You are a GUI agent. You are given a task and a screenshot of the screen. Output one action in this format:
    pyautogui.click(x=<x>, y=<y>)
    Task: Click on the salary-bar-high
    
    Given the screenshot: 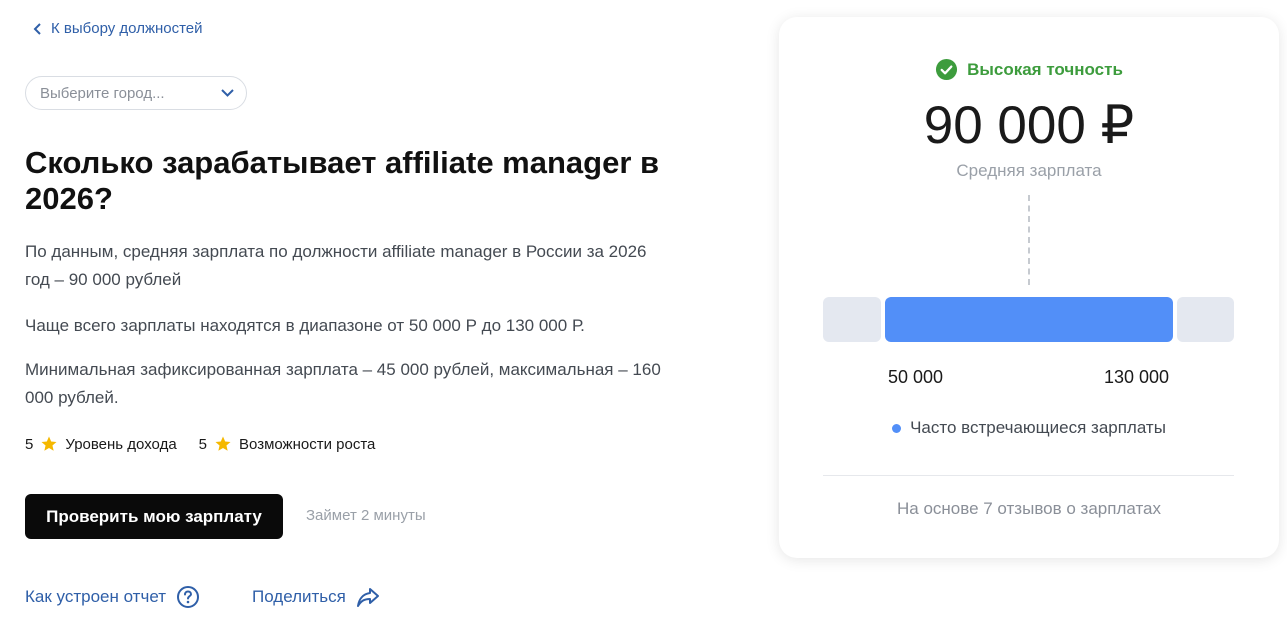 What is the action you would take?
    pyautogui.click(x=1205, y=319)
    